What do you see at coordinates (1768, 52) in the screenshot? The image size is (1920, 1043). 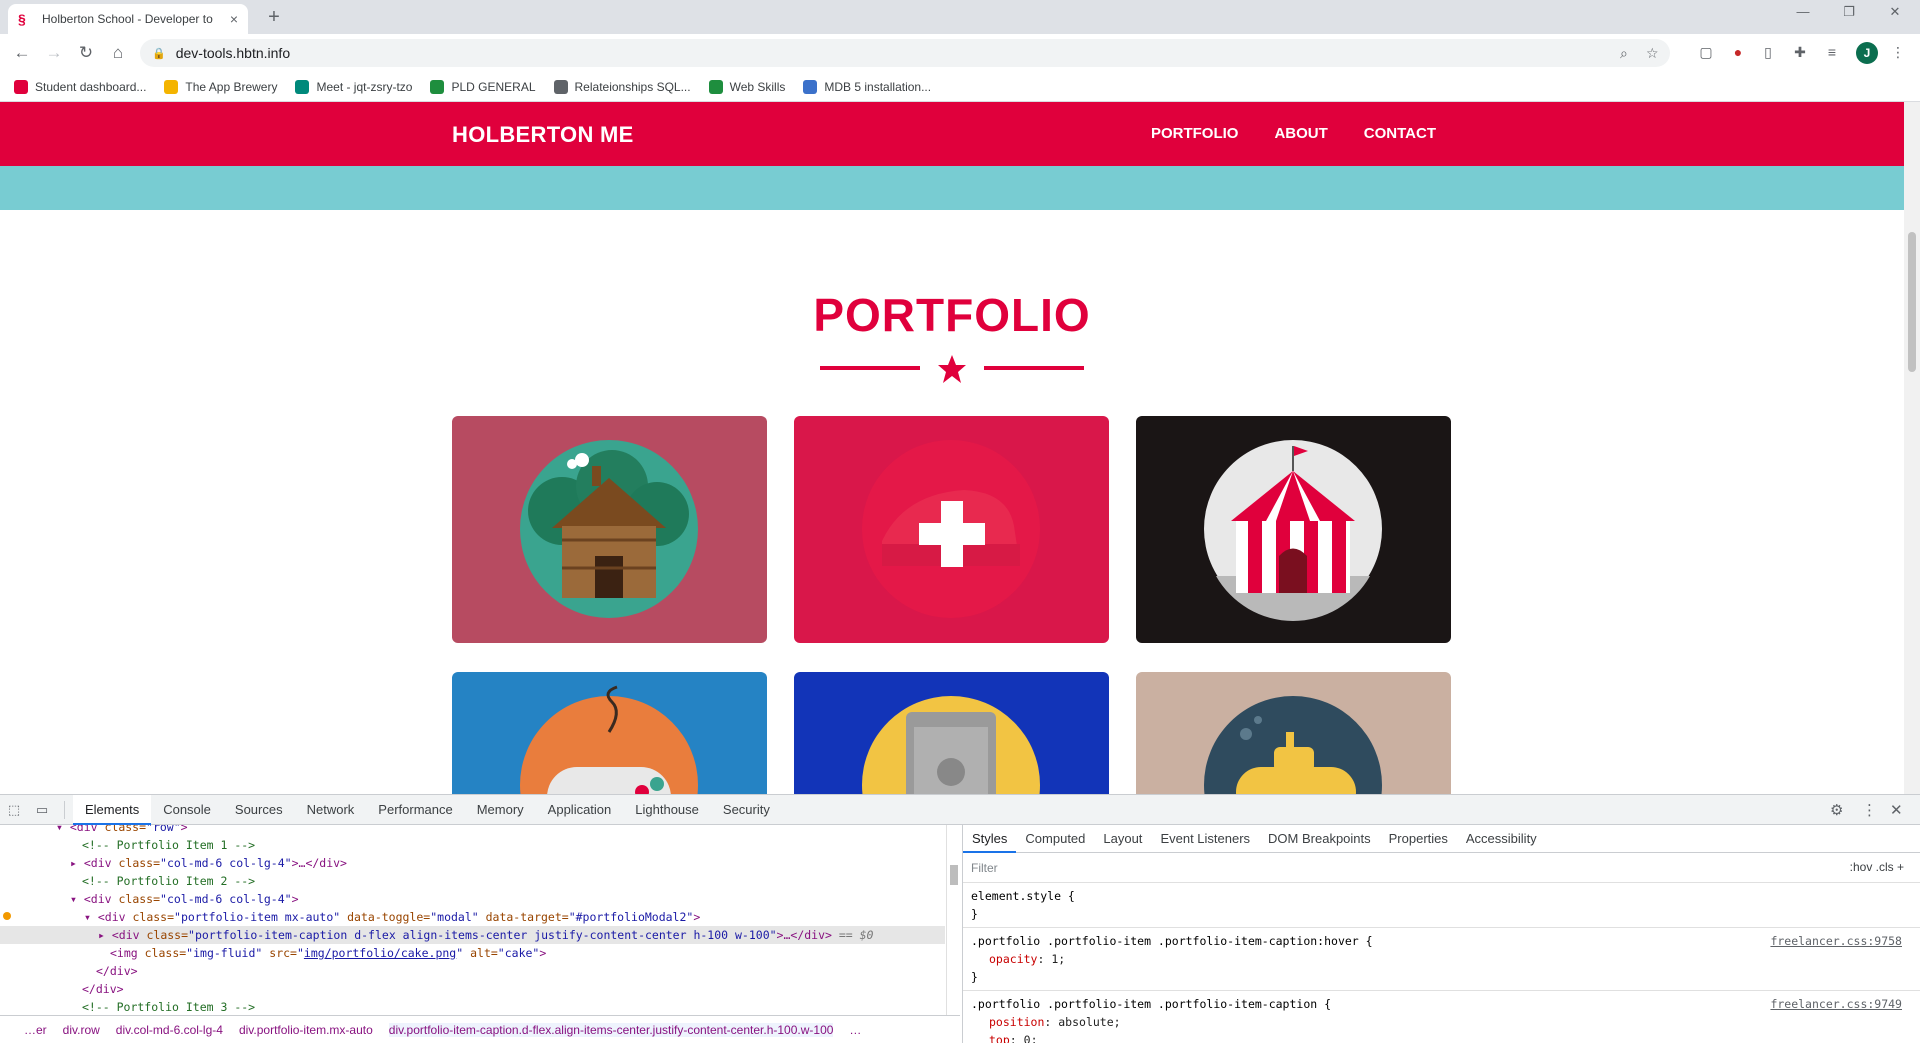 I see `phone-extension-icon: ▯` at bounding box center [1768, 52].